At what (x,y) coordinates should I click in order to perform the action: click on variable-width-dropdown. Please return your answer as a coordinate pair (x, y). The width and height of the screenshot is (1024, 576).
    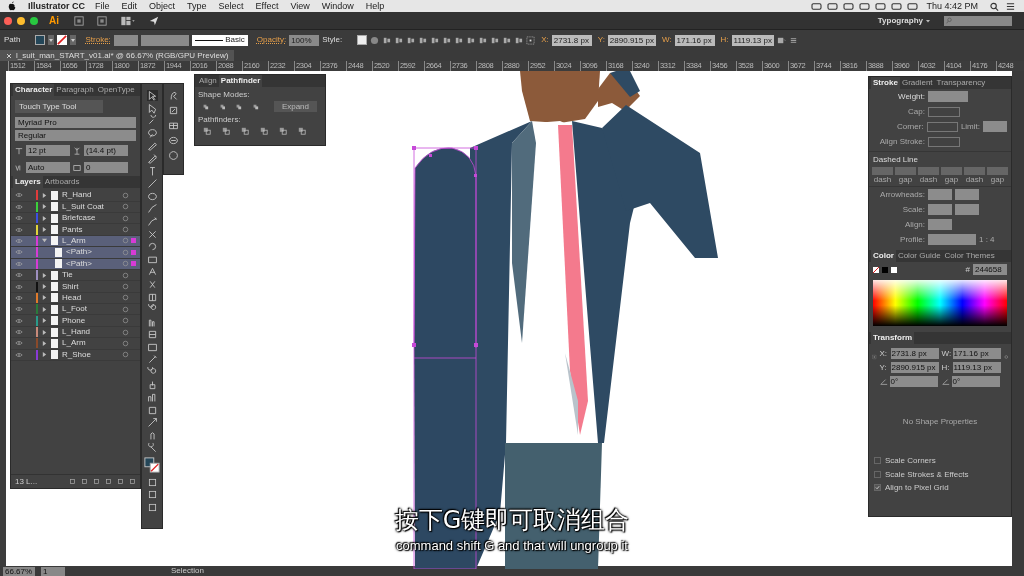
    Looking at the image, I should click on (164, 40).